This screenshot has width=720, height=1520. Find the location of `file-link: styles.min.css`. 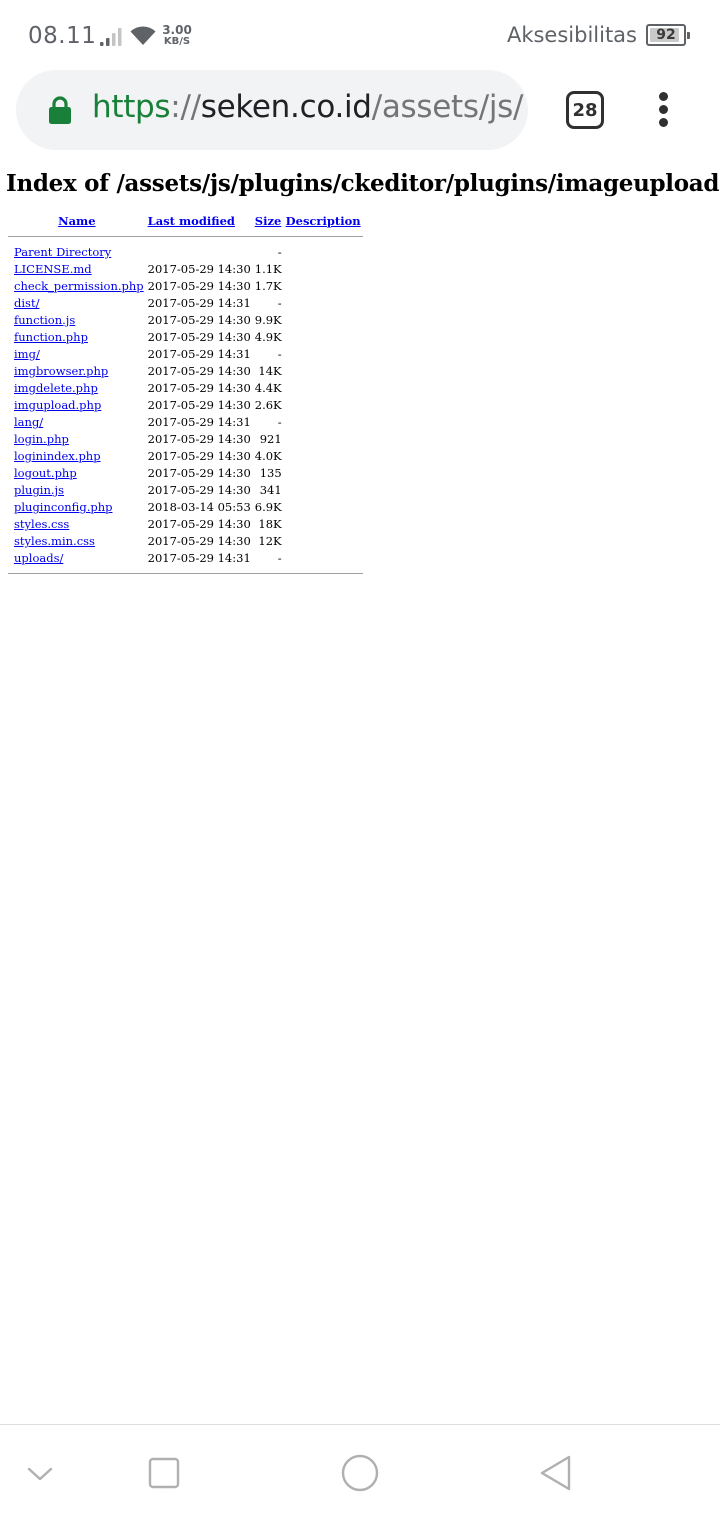

file-link: styles.min.css is located at coordinates (54, 541).